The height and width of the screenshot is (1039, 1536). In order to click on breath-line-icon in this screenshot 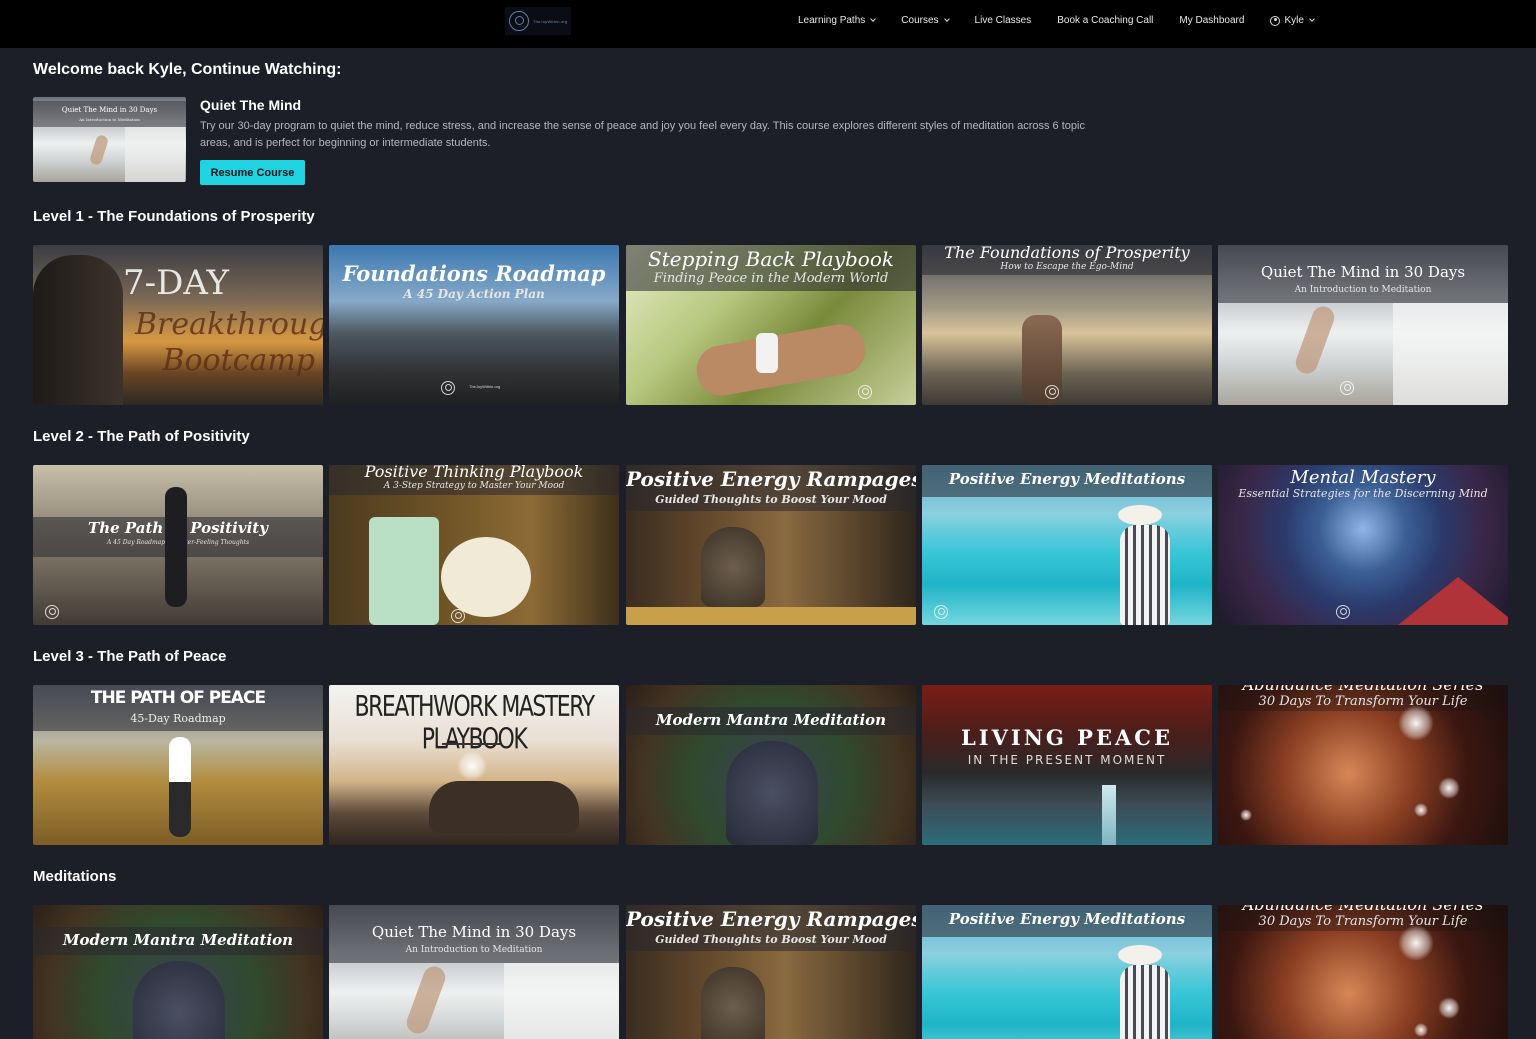, I will do `click(471, 744)`.